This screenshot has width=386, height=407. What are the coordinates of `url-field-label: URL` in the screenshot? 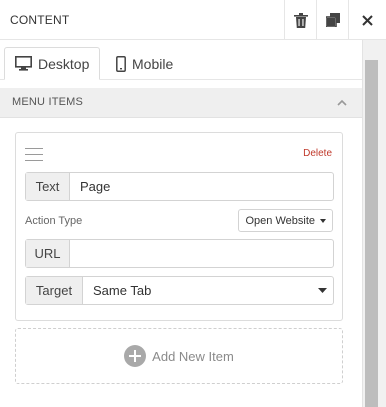 It's located at (48, 253).